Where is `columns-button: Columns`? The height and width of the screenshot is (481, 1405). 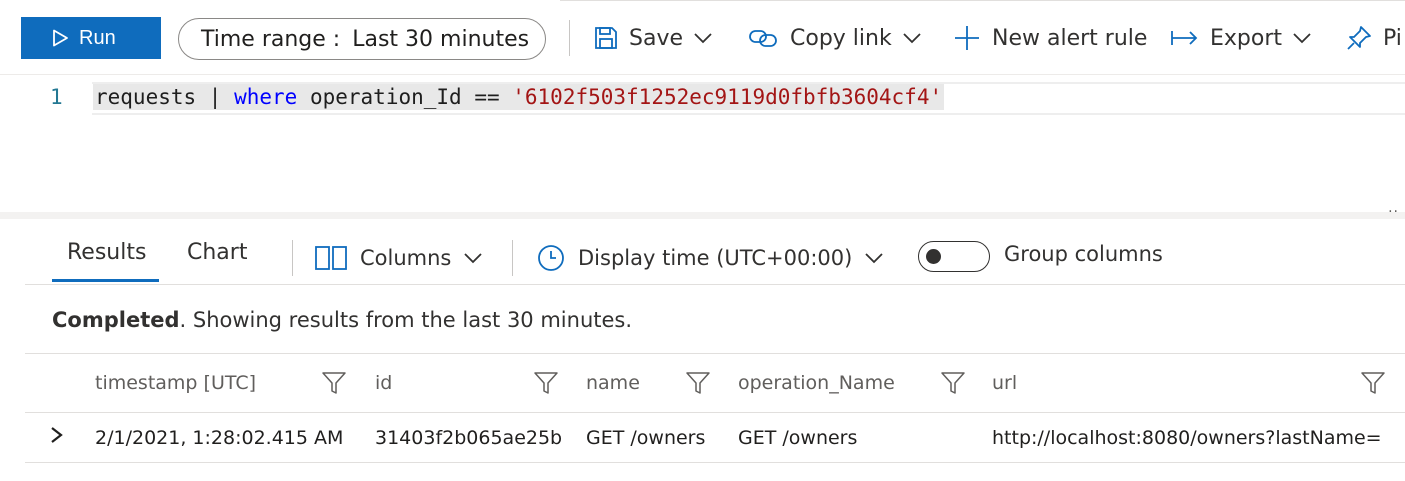 columns-button: Columns is located at coordinates (398, 258).